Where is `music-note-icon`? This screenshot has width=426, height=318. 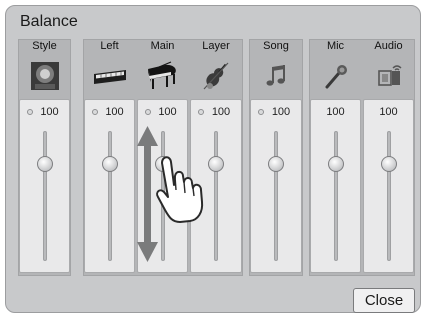 music-note-icon is located at coordinates (276, 75).